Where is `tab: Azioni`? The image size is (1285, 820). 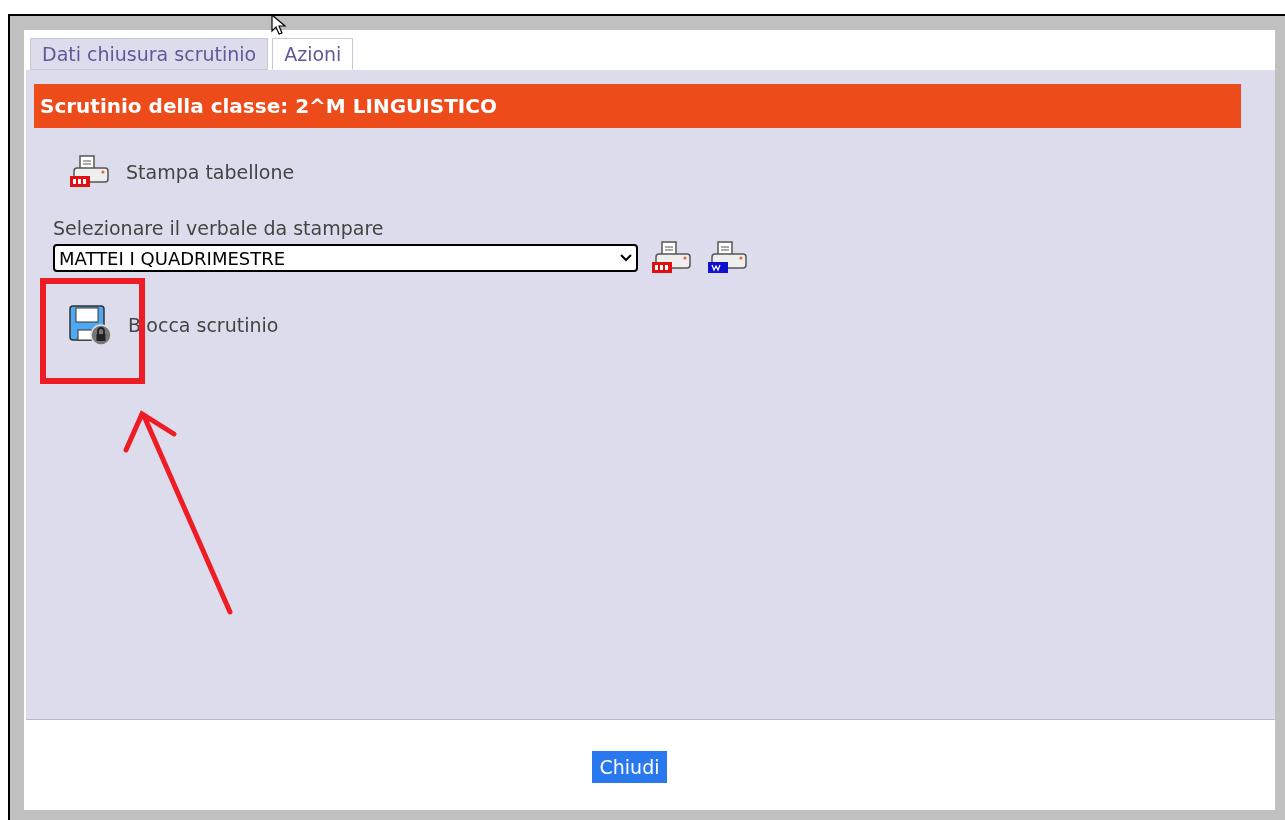
tab: Azioni is located at coordinates (313, 54).